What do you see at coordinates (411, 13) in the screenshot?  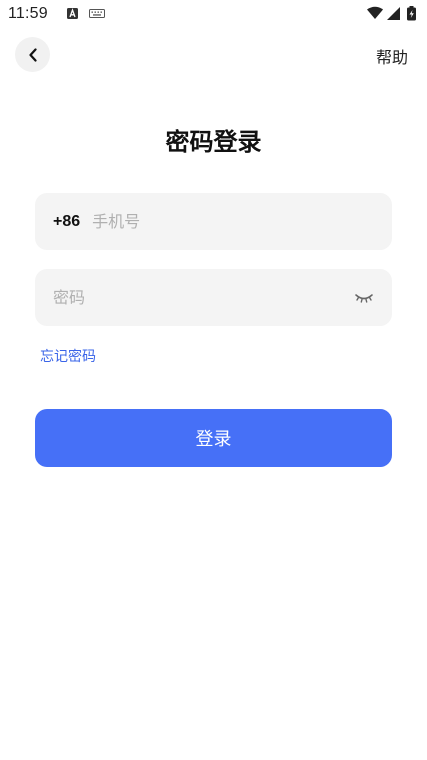 I see `battery-icon` at bounding box center [411, 13].